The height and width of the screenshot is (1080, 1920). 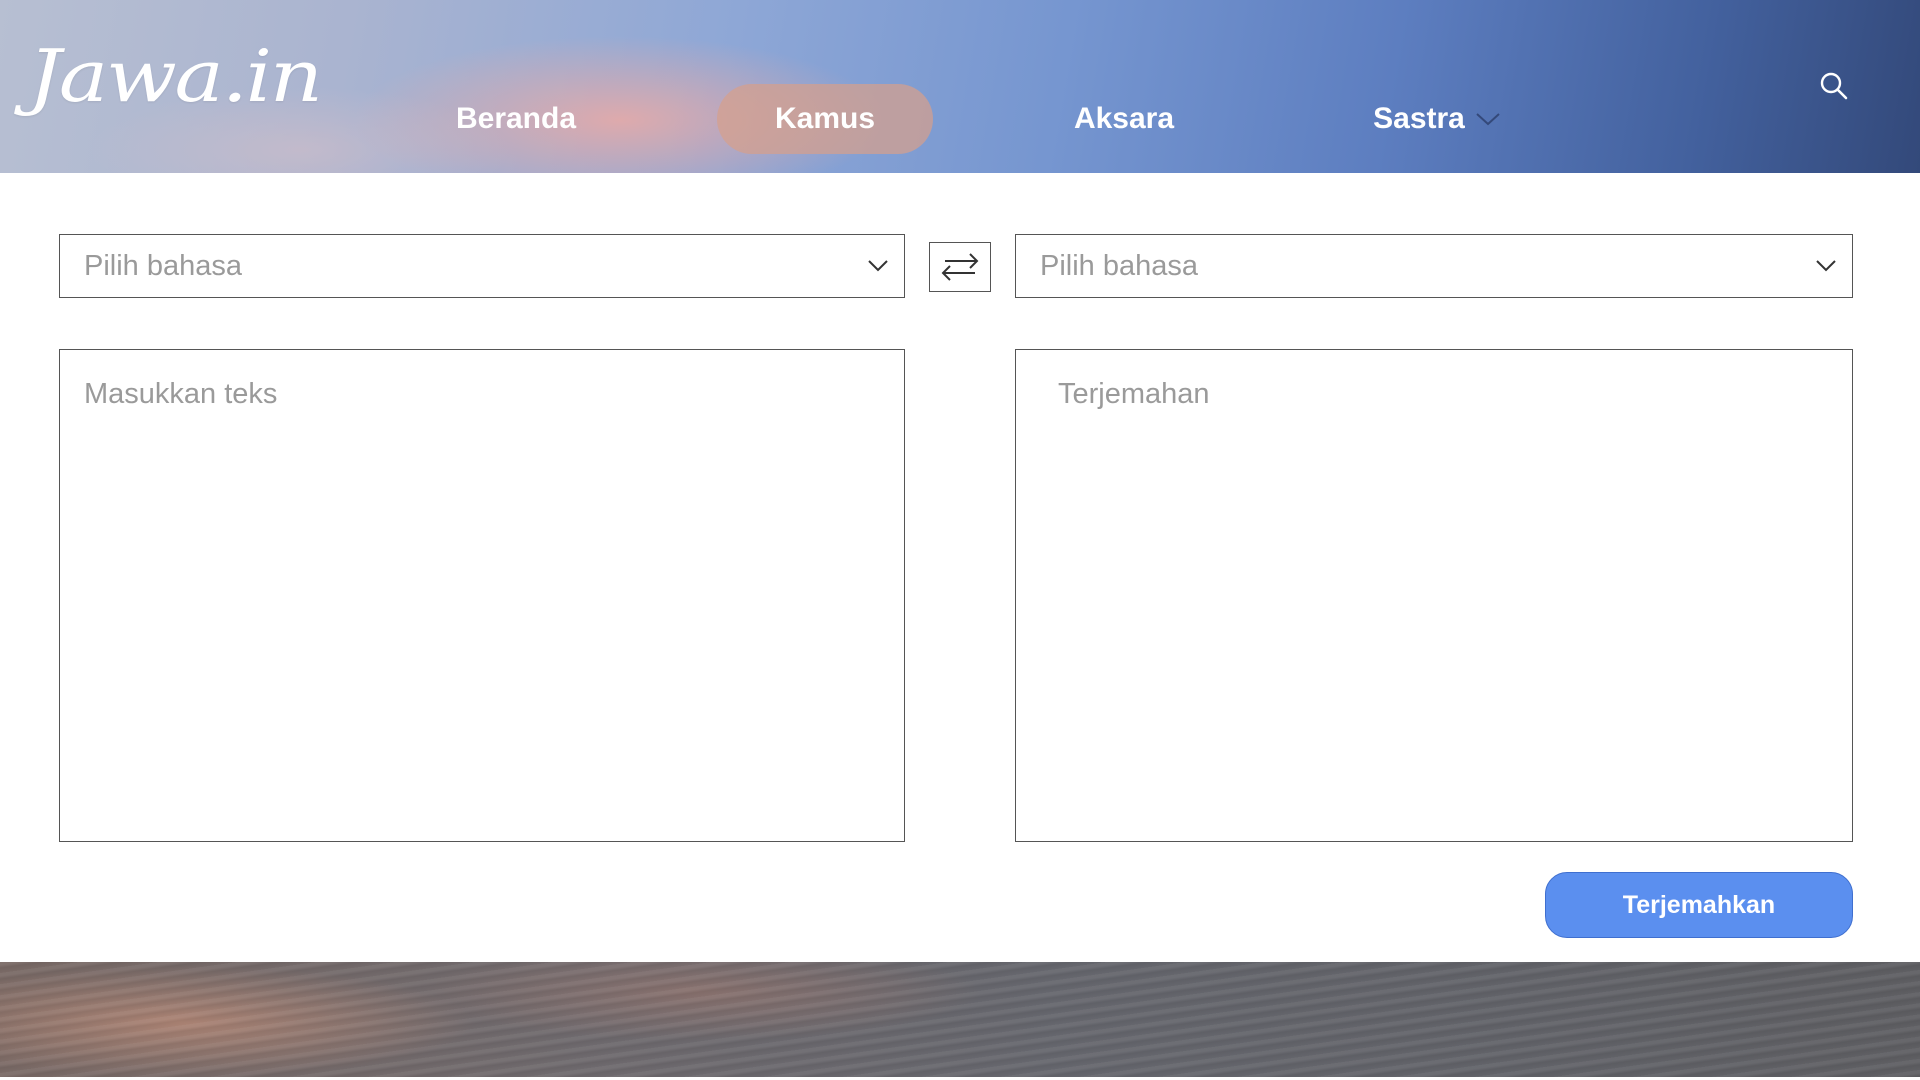 I want to click on nav-item-label: Sastra, so click(x=1419, y=118).